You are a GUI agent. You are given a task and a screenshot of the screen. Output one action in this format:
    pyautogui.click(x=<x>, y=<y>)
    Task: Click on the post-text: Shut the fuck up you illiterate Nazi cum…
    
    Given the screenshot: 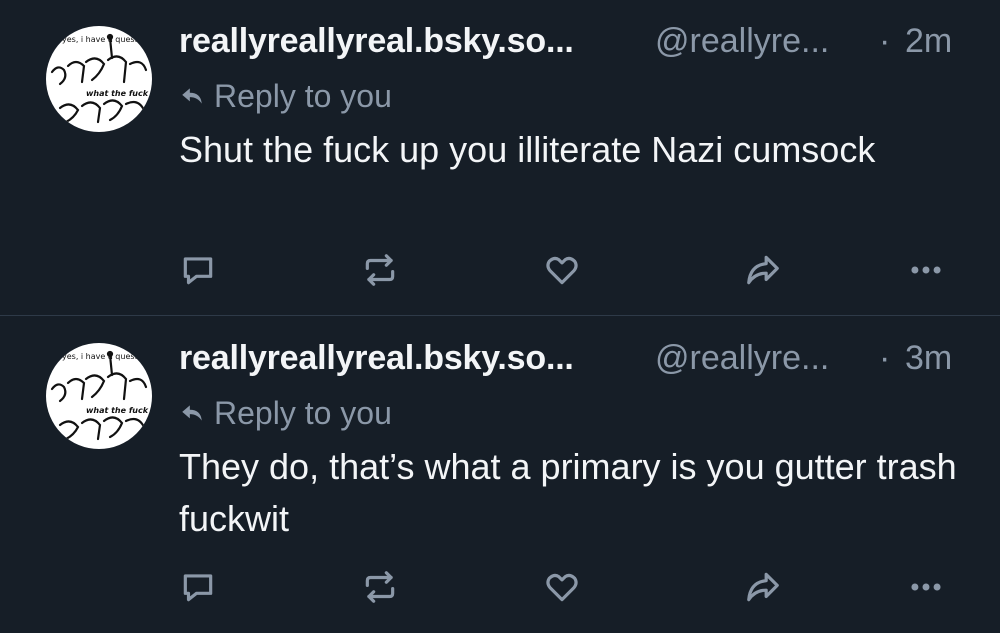 What is the action you would take?
    pyautogui.click(x=527, y=149)
    